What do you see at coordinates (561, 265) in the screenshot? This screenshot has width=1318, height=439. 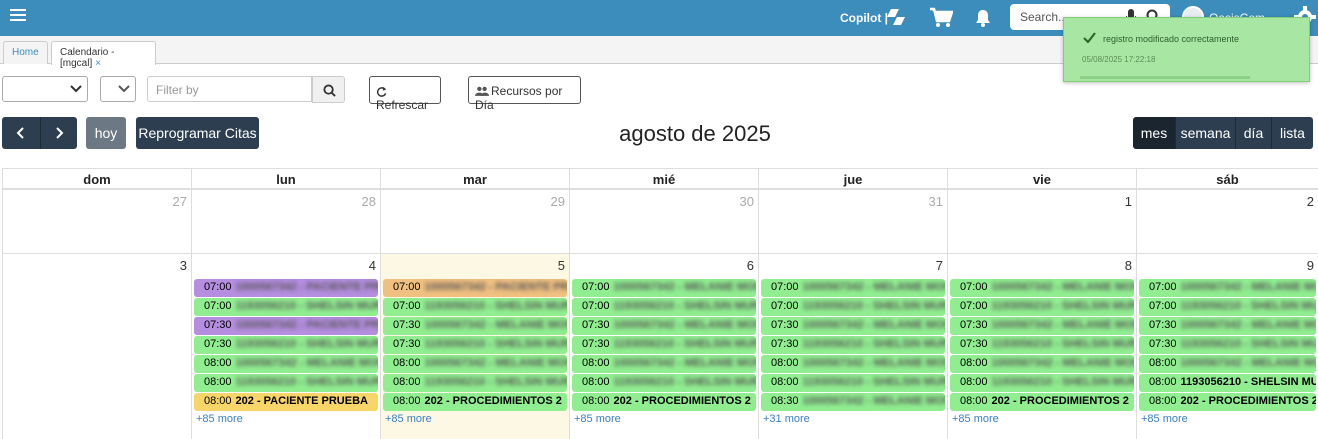 I see `day-number: 5` at bounding box center [561, 265].